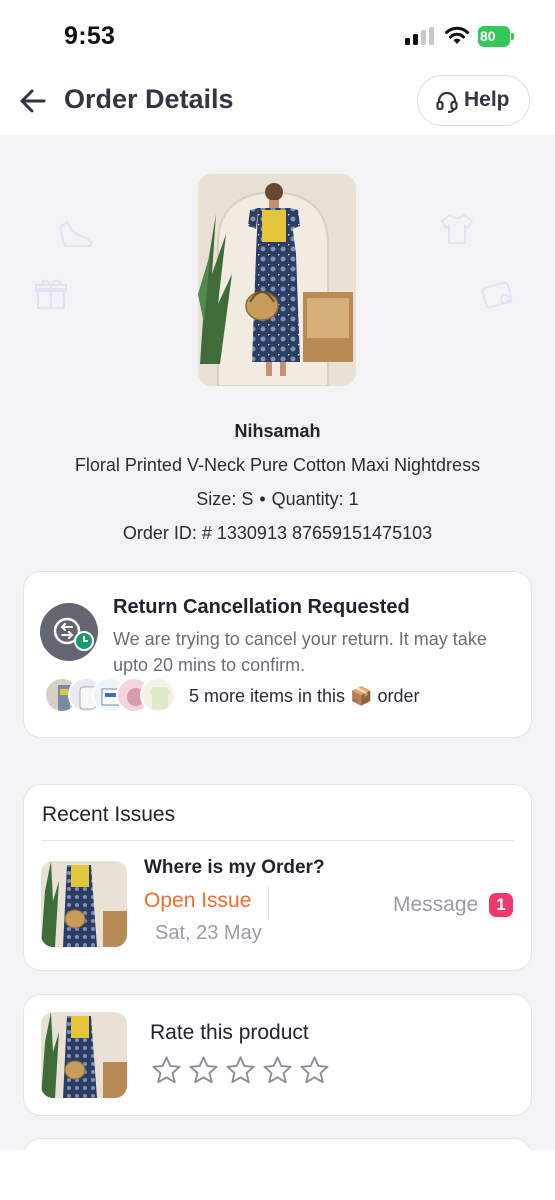 The width and height of the screenshot is (555, 1200). Describe the element at coordinates (208, 933) in the screenshot. I see `issue-date: Sat, 23 May` at that location.